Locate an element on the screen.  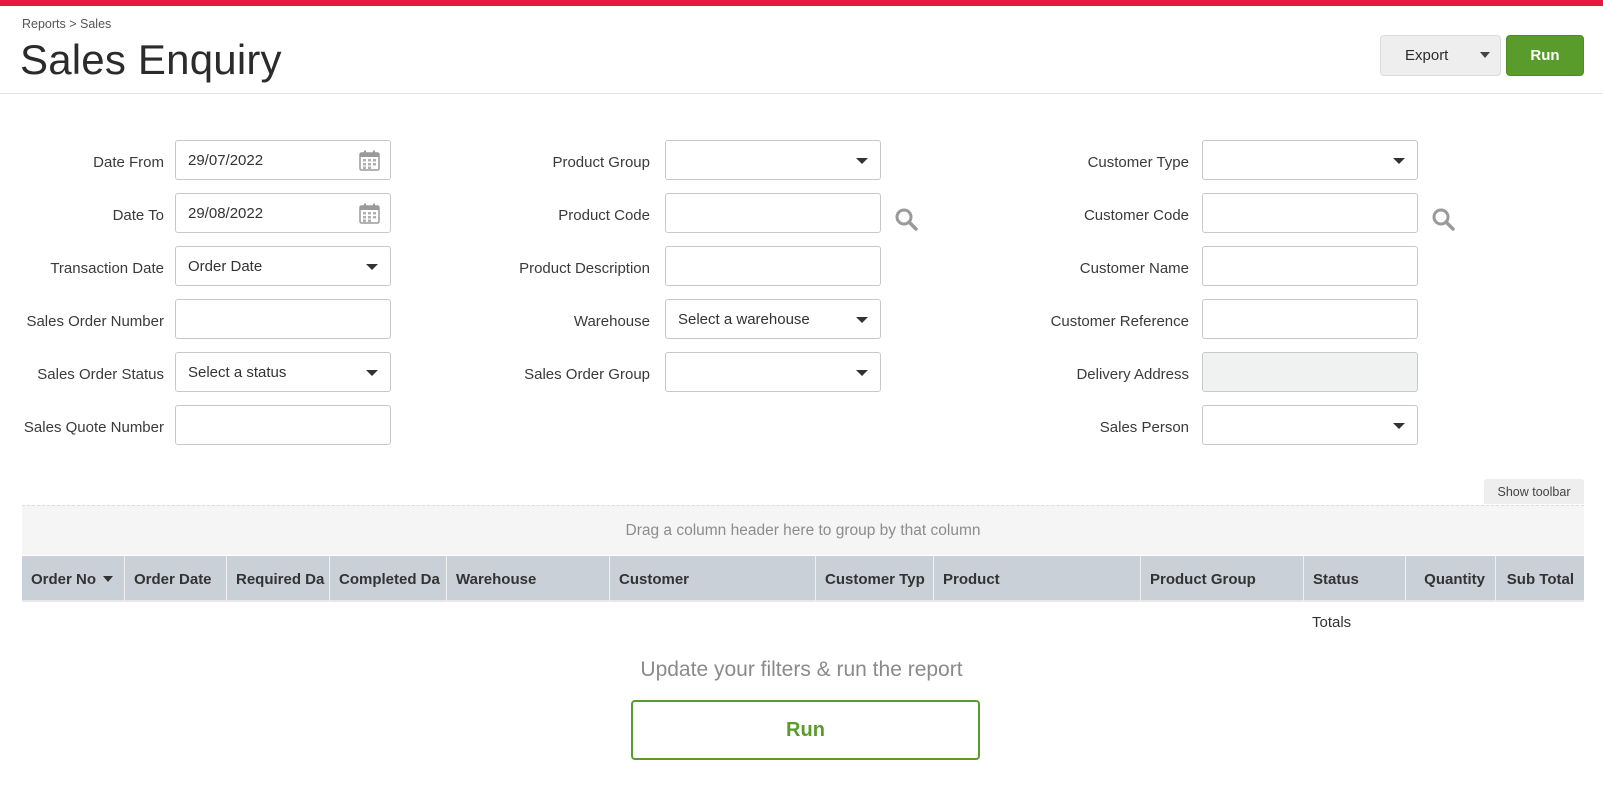
column-header-customer-type: Customer Typ is located at coordinates (875, 579).